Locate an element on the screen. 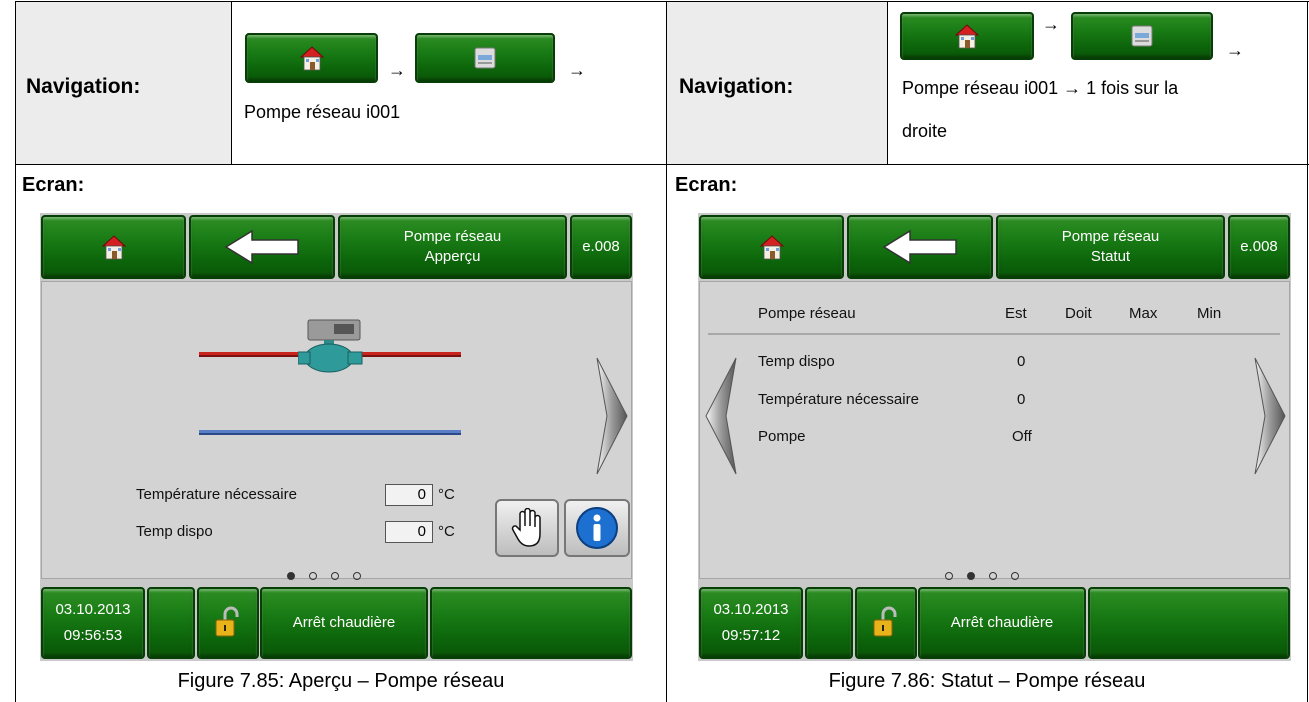 The width and height of the screenshot is (1309, 702). available-temp-label: Temp dispo is located at coordinates (174, 531).